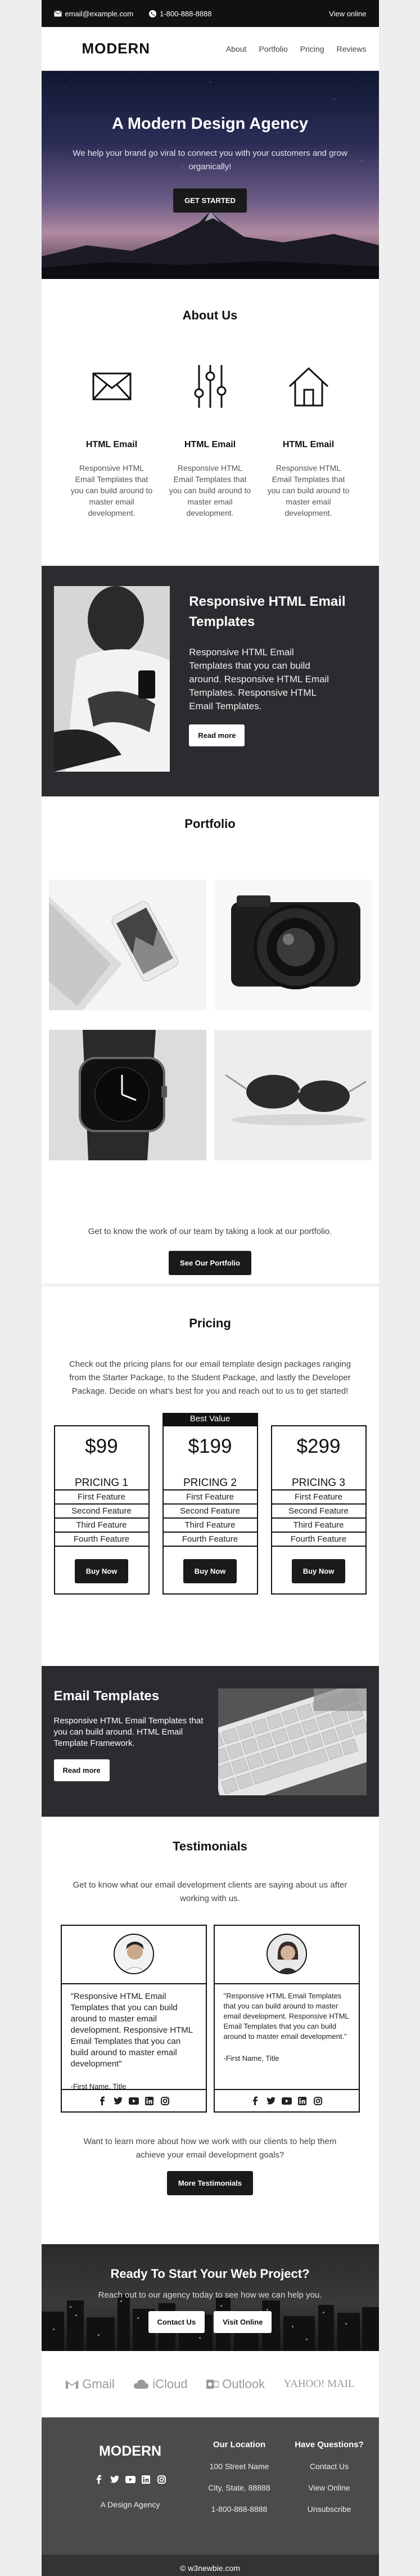 This screenshot has width=420, height=2576. What do you see at coordinates (210, 49) in the screenshot?
I see `header: MODERN About Portfolio Pricing Reviews` at bounding box center [210, 49].